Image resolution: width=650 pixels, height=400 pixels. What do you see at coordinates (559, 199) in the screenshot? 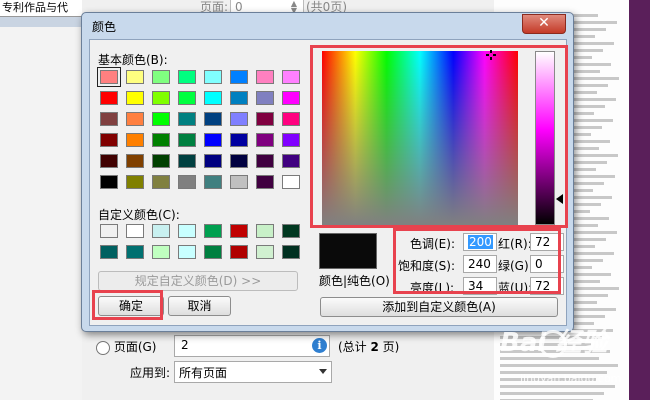
I see `luminance-arrow-icon` at bounding box center [559, 199].